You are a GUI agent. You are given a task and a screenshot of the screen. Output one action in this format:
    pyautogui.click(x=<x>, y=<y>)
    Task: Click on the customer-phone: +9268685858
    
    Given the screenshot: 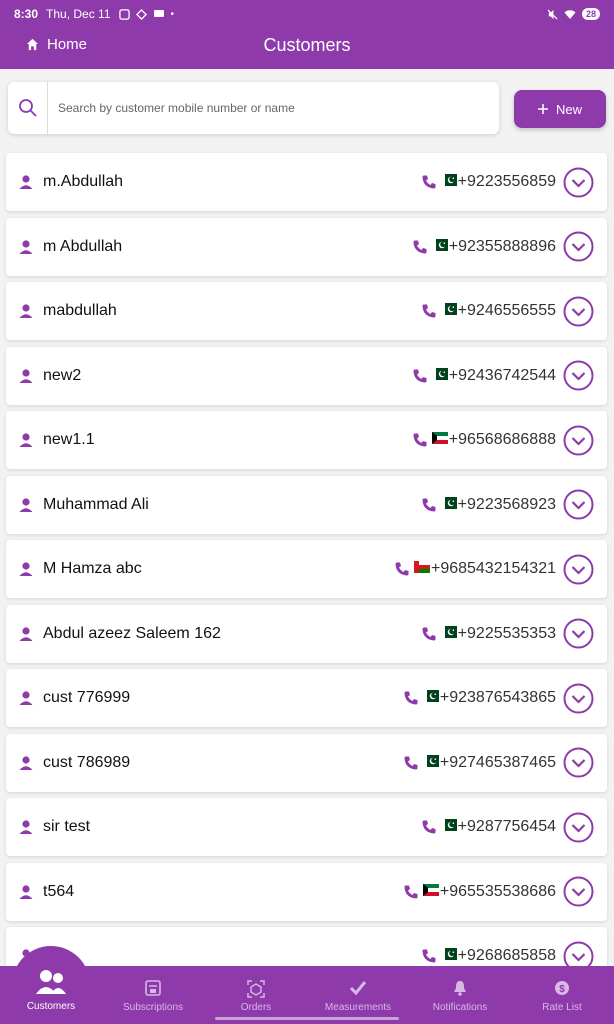 What is the action you would take?
    pyautogui.click(x=506, y=955)
    